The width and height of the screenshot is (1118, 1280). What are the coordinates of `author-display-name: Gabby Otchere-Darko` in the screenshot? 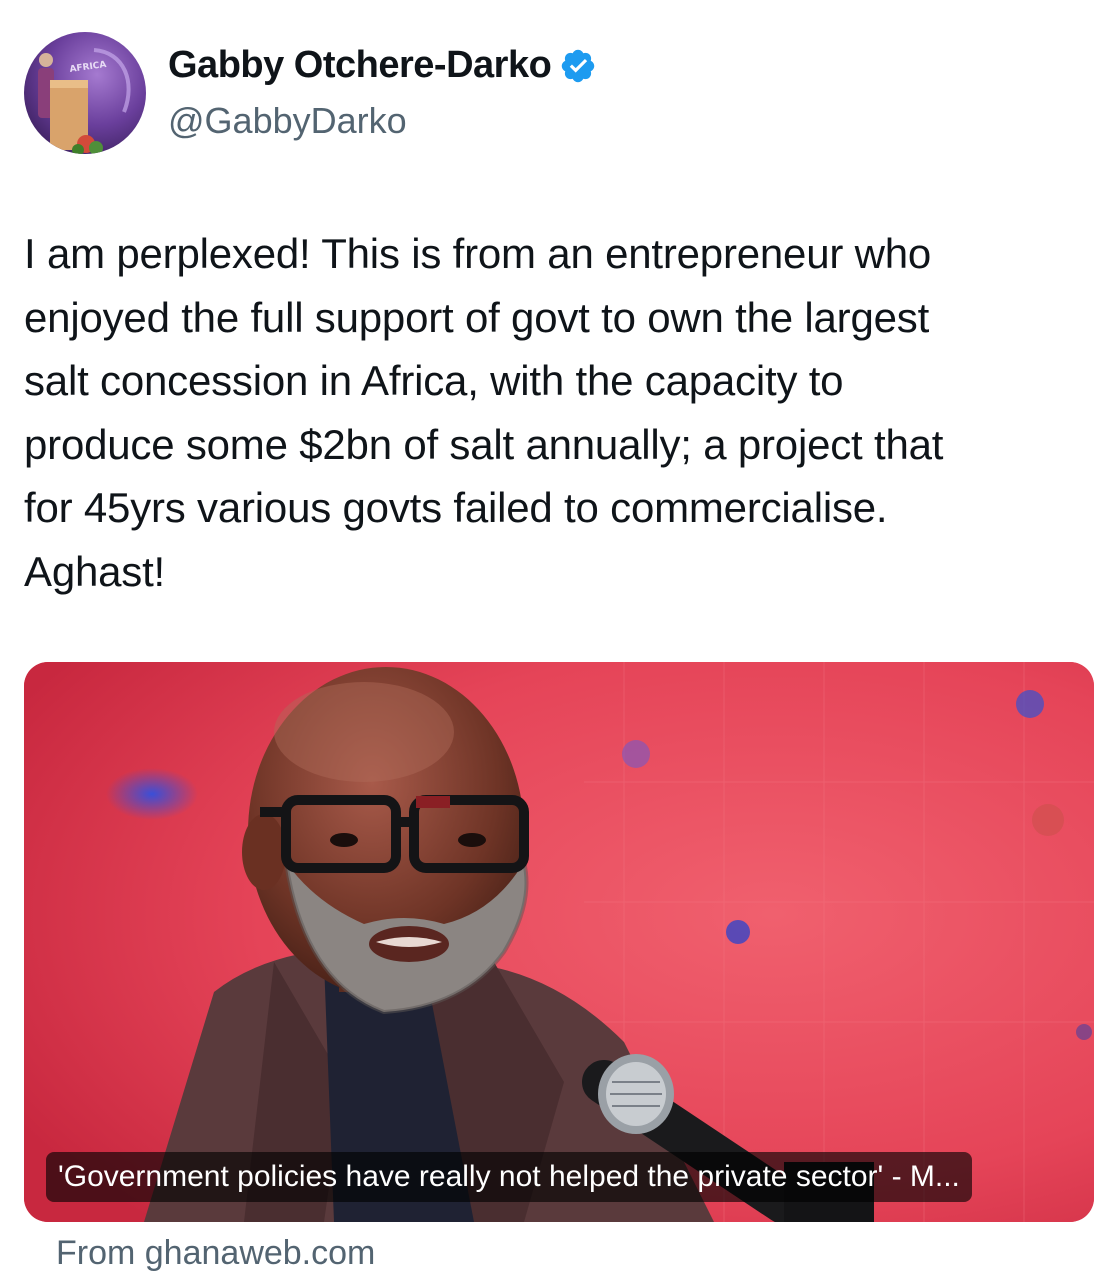 It's located at (360, 65).